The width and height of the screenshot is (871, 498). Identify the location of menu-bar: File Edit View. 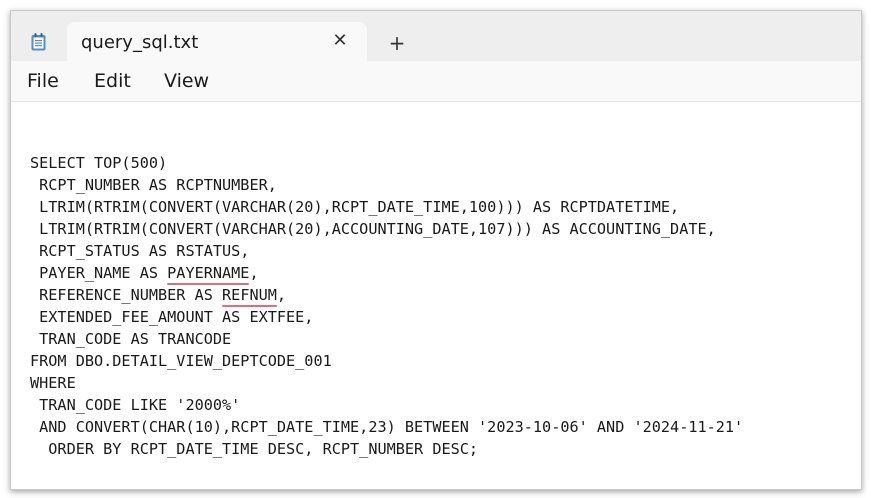
(436, 81).